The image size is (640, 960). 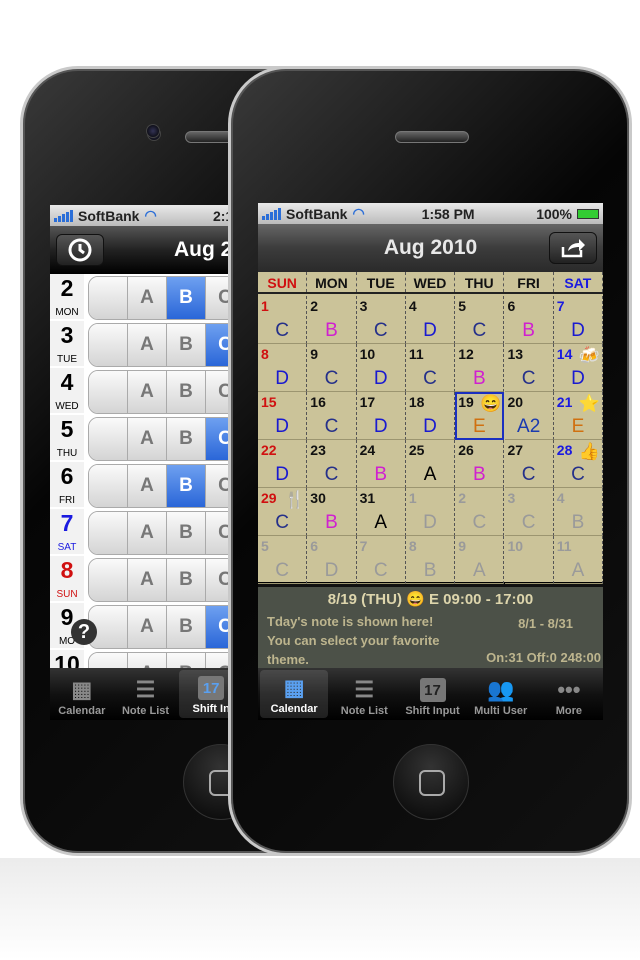 I want to click on fork-knife-icon: 🍴, so click(x=295, y=499).